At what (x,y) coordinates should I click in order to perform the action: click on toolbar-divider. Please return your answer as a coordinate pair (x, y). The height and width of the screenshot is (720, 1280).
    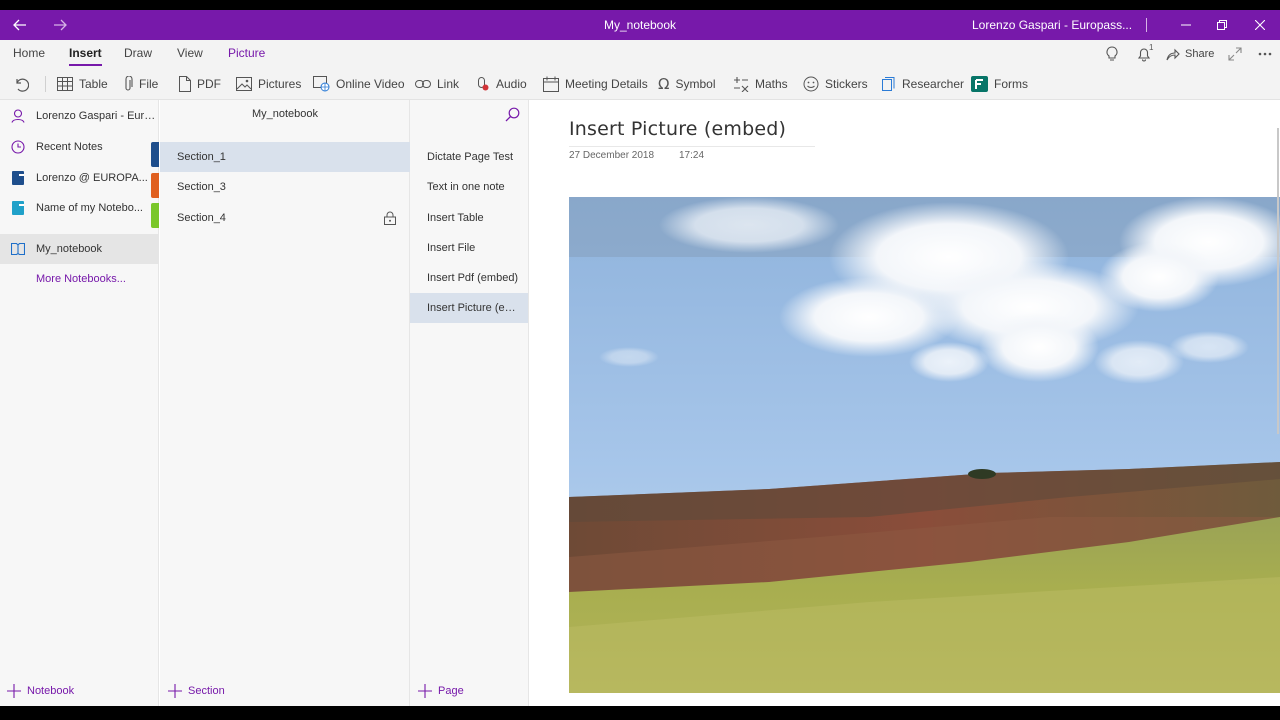
    Looking at the image, I should click on (45, 84).